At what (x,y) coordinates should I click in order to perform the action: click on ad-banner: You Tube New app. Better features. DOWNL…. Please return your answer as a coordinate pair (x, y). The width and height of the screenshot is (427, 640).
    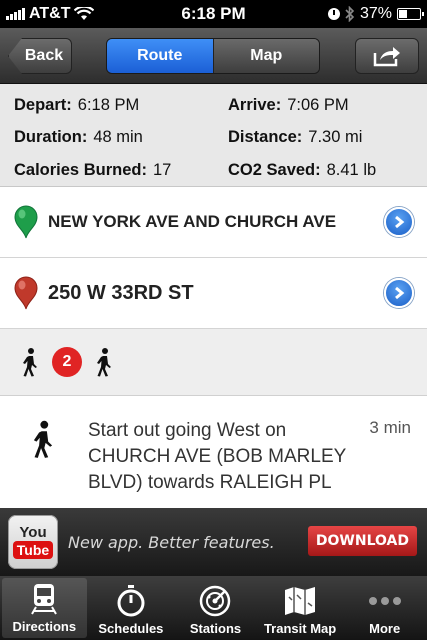
    Looking at the image, I should click on (213, 542).